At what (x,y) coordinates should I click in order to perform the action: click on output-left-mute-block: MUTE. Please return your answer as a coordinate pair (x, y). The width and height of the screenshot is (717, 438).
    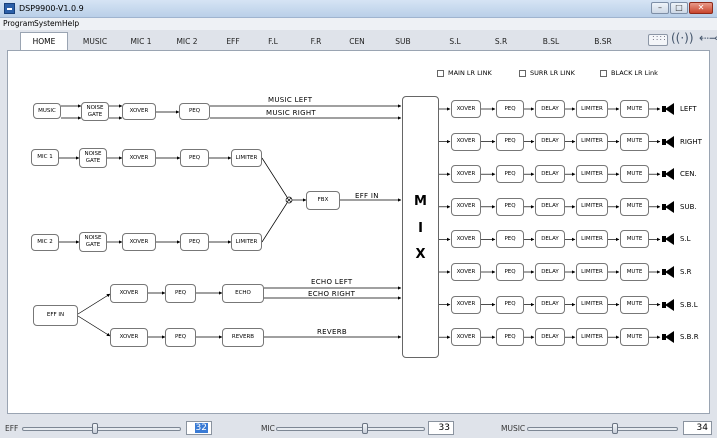
    Looking at the image, I should click on (634, 109).